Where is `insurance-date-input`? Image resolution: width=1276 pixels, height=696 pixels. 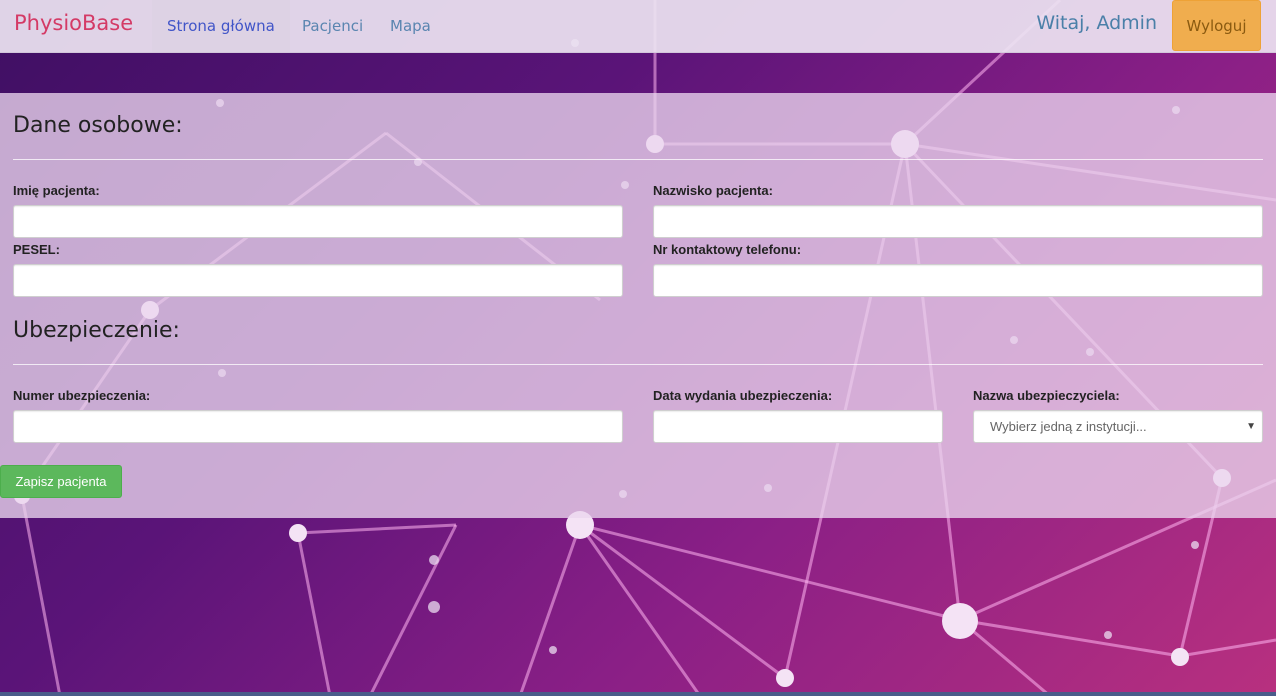
insurance-date-input is located at coordinates (798, 426).